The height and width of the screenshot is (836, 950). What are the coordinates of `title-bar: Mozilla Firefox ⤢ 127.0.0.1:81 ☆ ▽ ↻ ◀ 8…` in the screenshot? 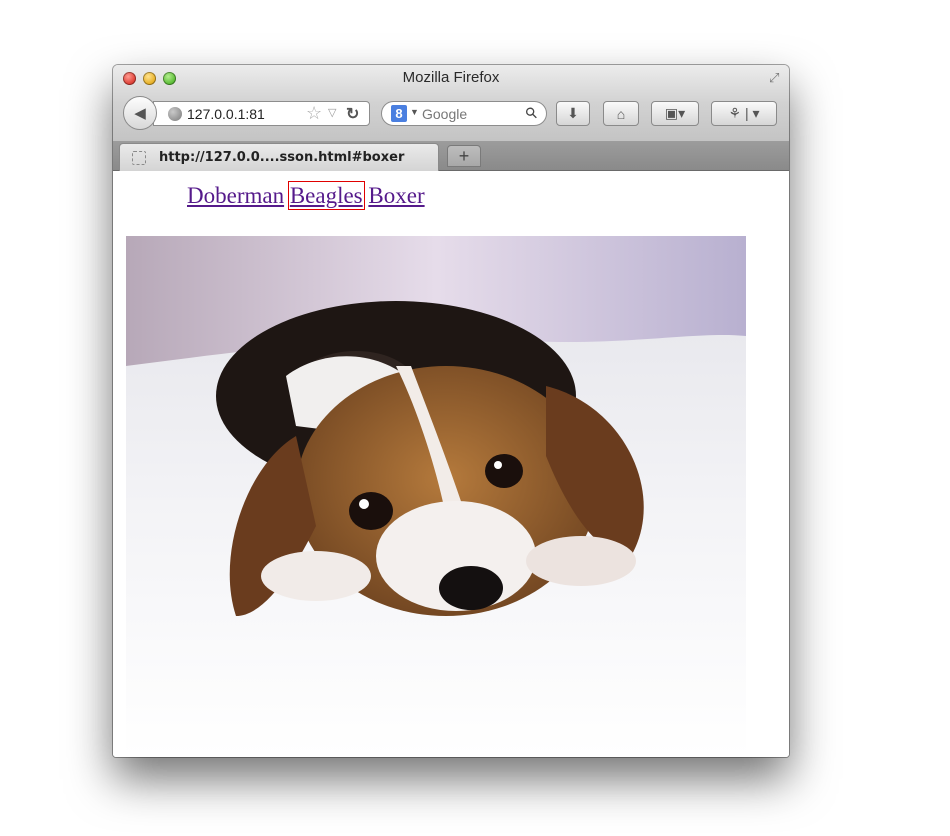 It's located at (451, 103).